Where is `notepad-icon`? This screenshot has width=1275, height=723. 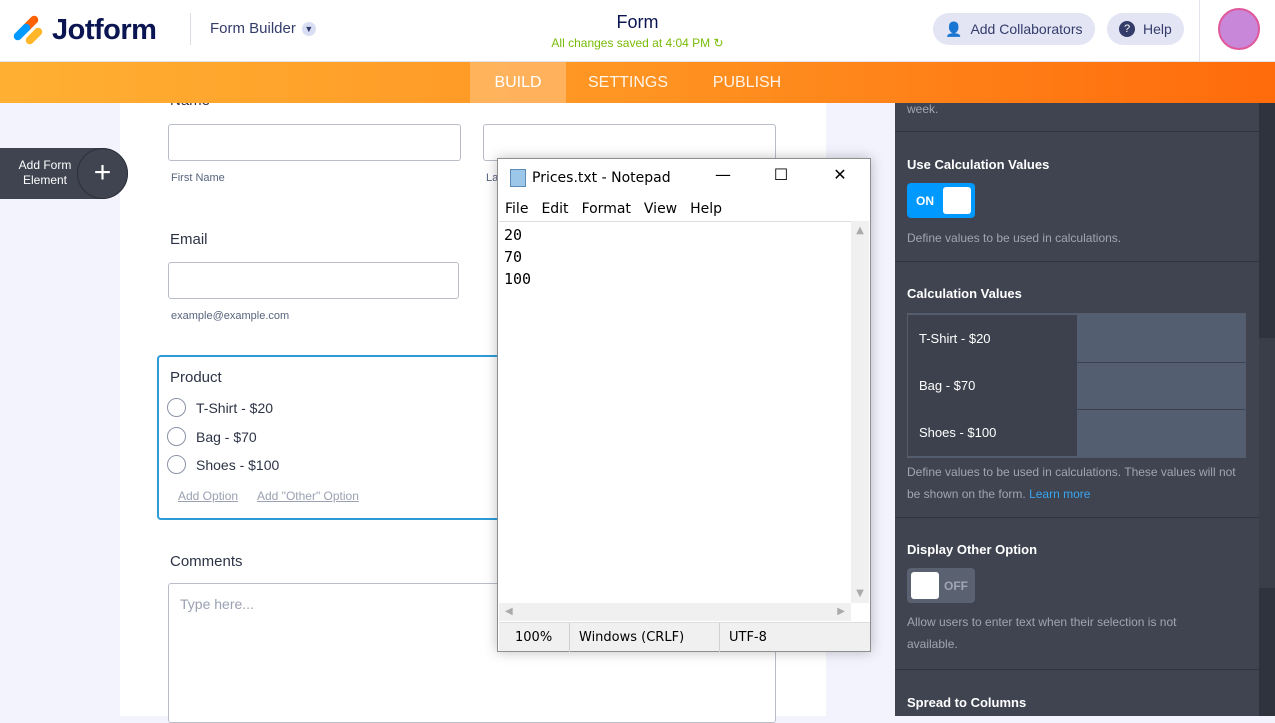 notepad-icon is located at coordinates (518, 178).